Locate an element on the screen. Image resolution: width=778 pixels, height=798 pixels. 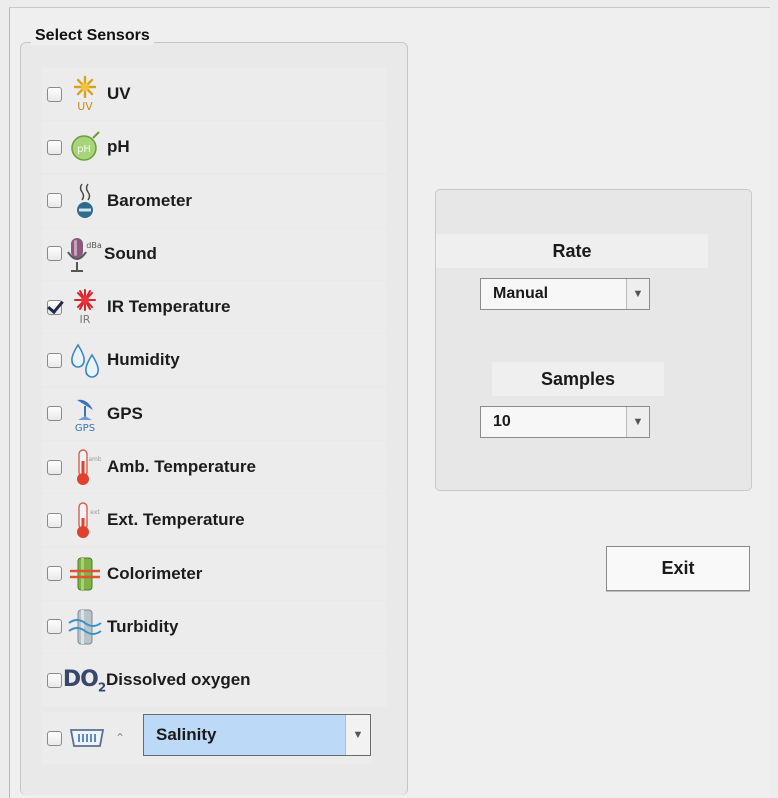
samples-select: 10 ▼ is located at coordinates (565, 422).